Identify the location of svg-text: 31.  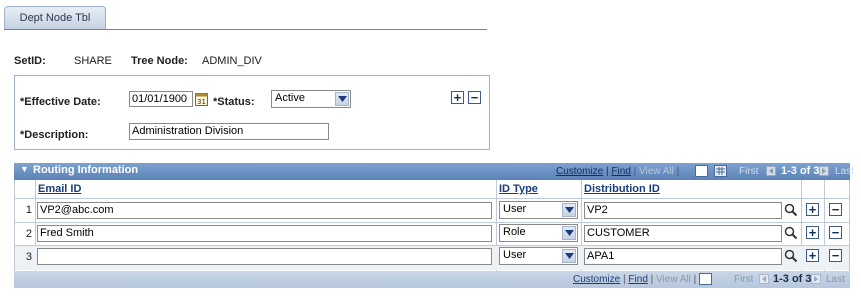
(201, 102).